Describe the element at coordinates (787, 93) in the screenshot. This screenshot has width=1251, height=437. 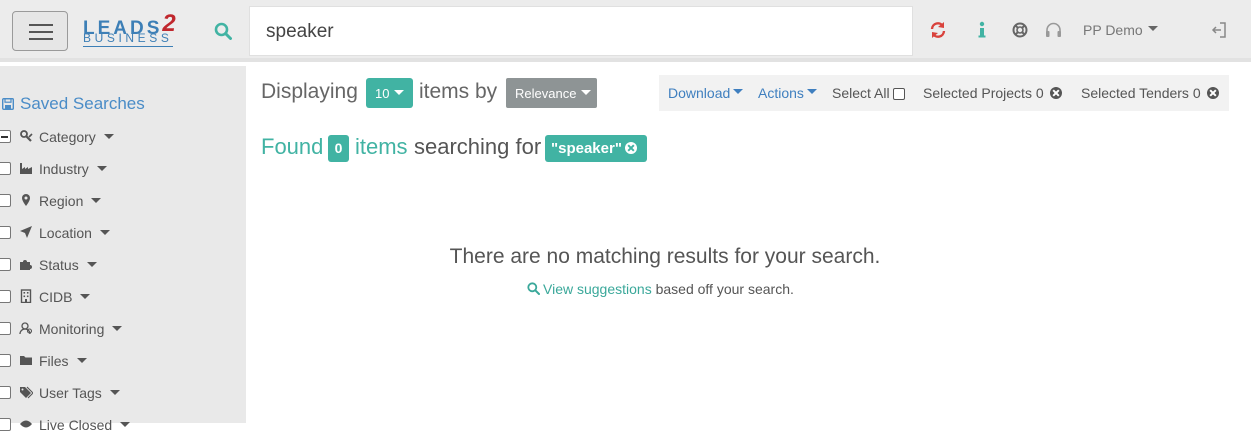
I see `actions-dropdown: Actions` at that location.